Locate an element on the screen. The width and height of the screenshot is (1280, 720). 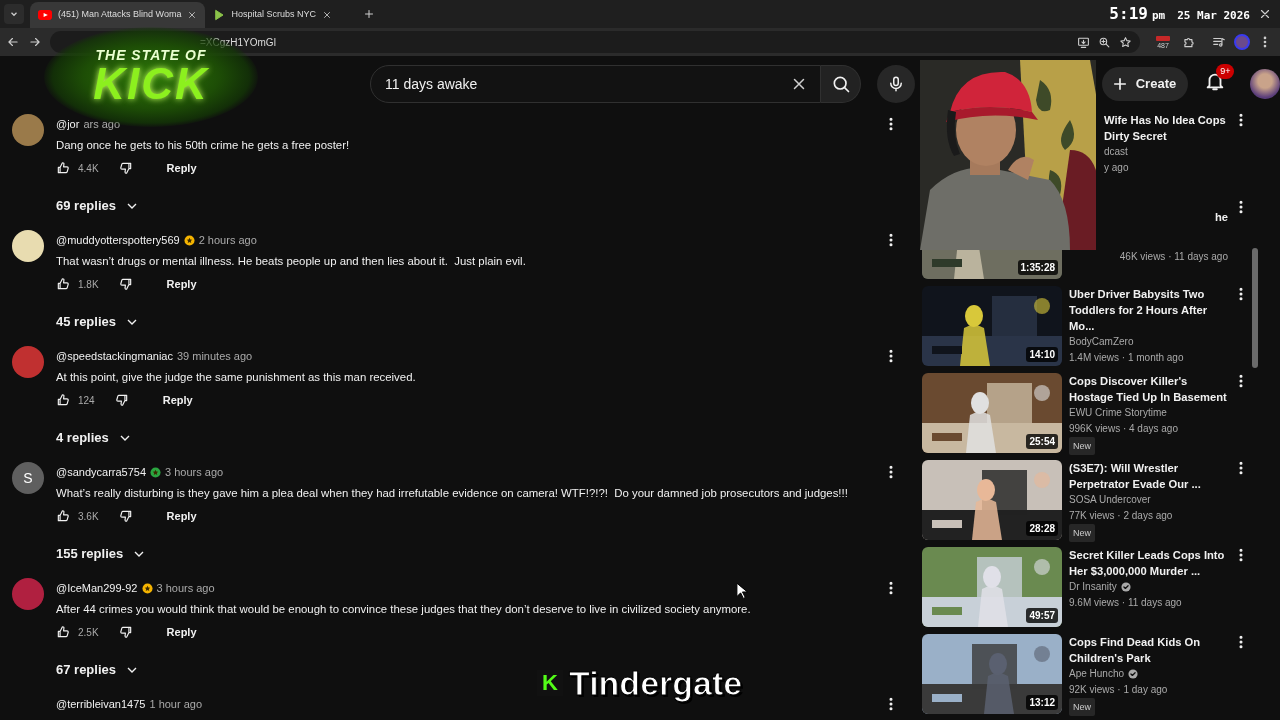
forward-icon is located at coordinates (35, 42).